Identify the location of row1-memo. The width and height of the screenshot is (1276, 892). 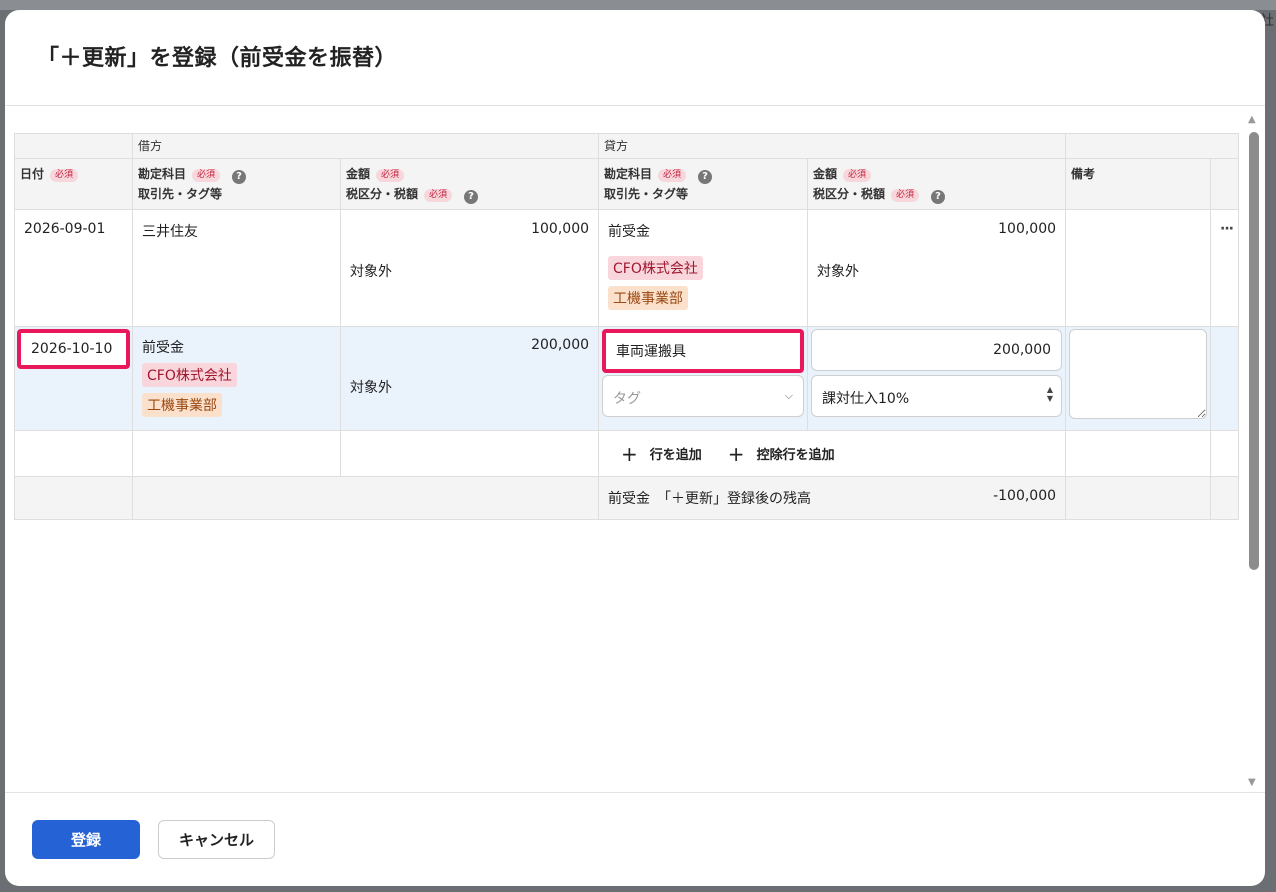
(1138, 268).